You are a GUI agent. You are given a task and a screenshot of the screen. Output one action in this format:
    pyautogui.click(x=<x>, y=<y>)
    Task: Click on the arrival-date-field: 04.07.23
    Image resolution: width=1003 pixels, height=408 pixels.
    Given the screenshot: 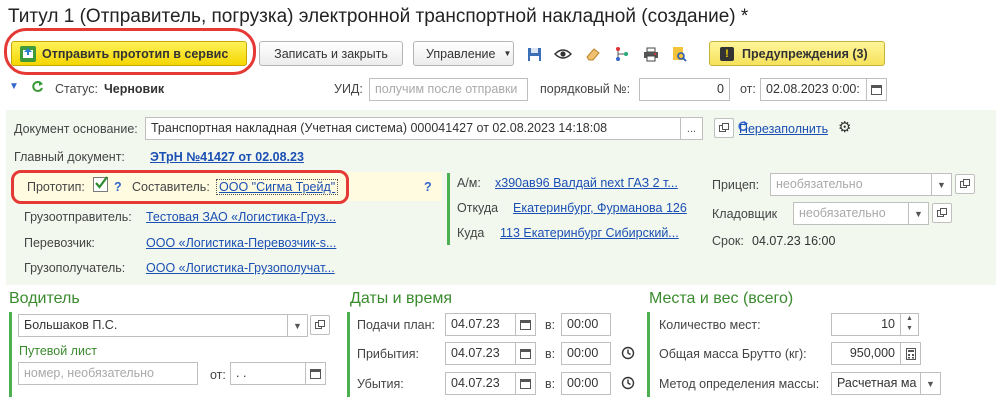 What is the action you would take?
    pyautogui.click(x=480, y=353)
    